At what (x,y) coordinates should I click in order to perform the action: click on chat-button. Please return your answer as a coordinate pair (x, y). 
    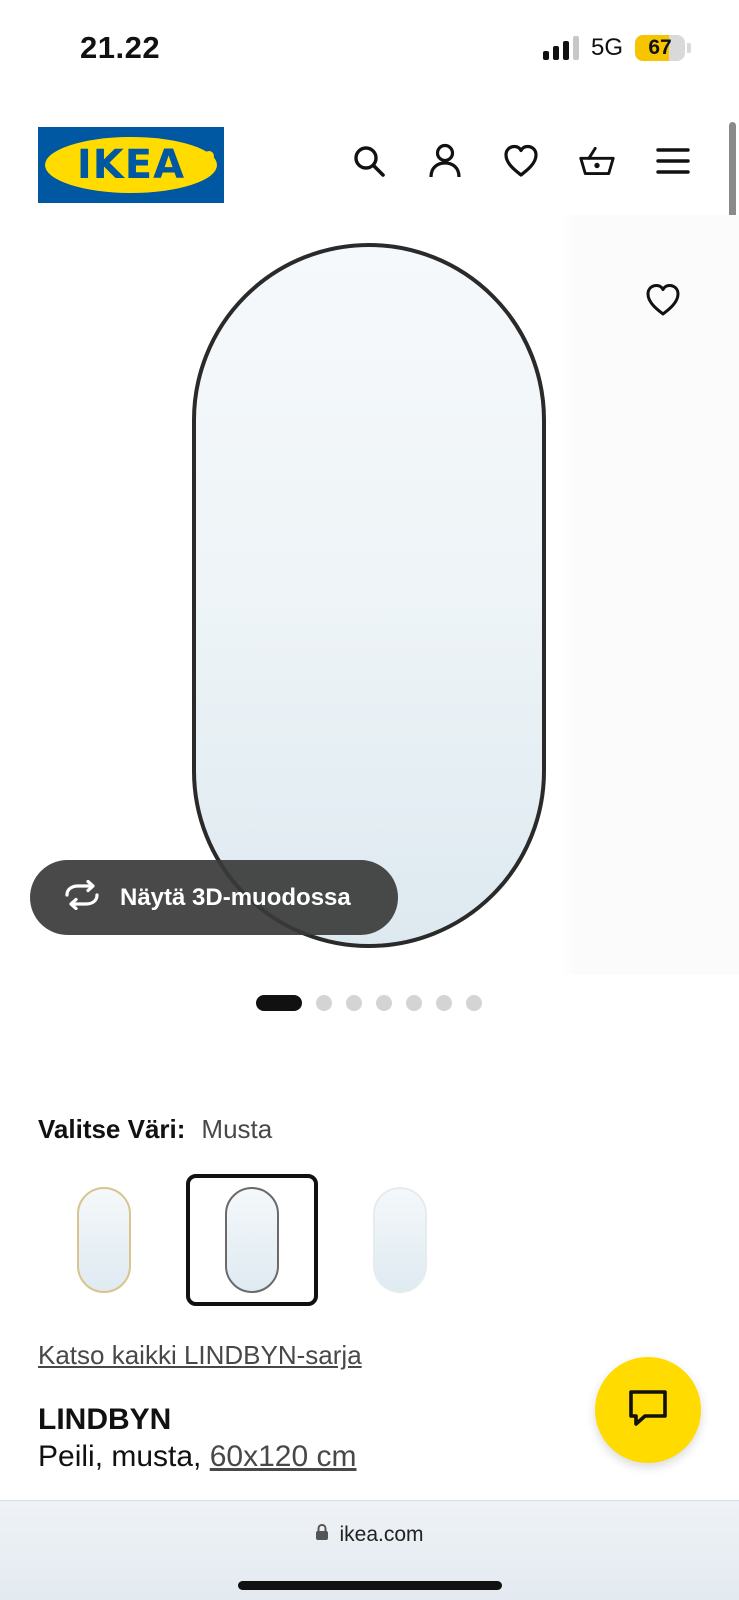
    Looking at the image, I should click on (648, 1410).